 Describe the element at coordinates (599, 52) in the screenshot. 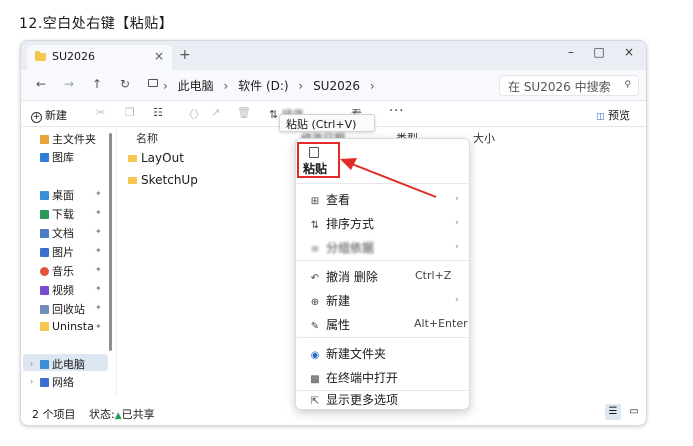

I see `maximize-button: □` at that location.